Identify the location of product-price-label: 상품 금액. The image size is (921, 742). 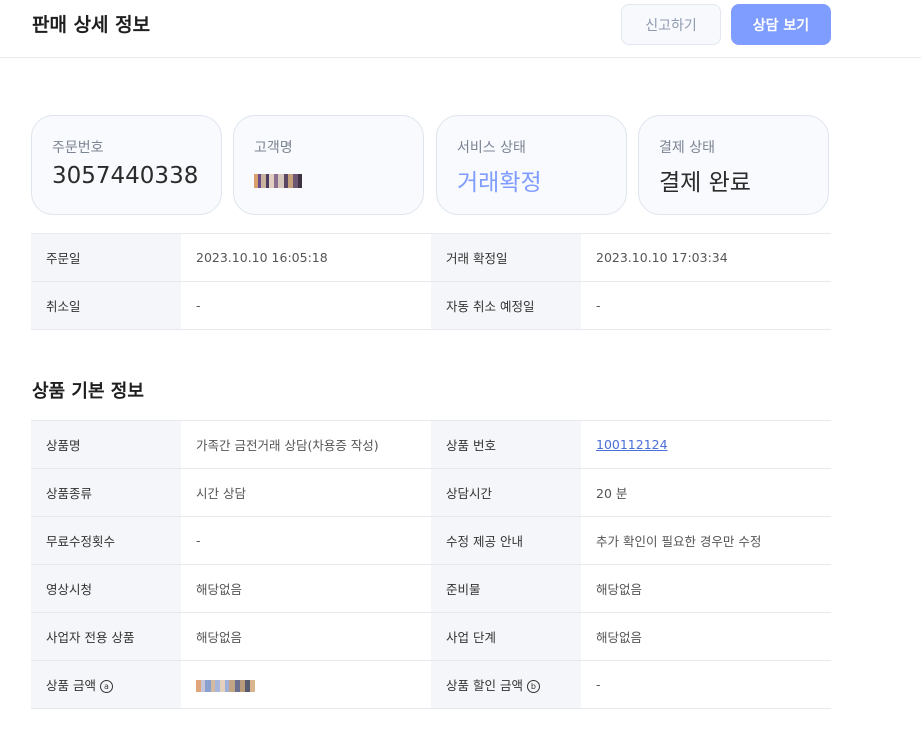
(71, 685).